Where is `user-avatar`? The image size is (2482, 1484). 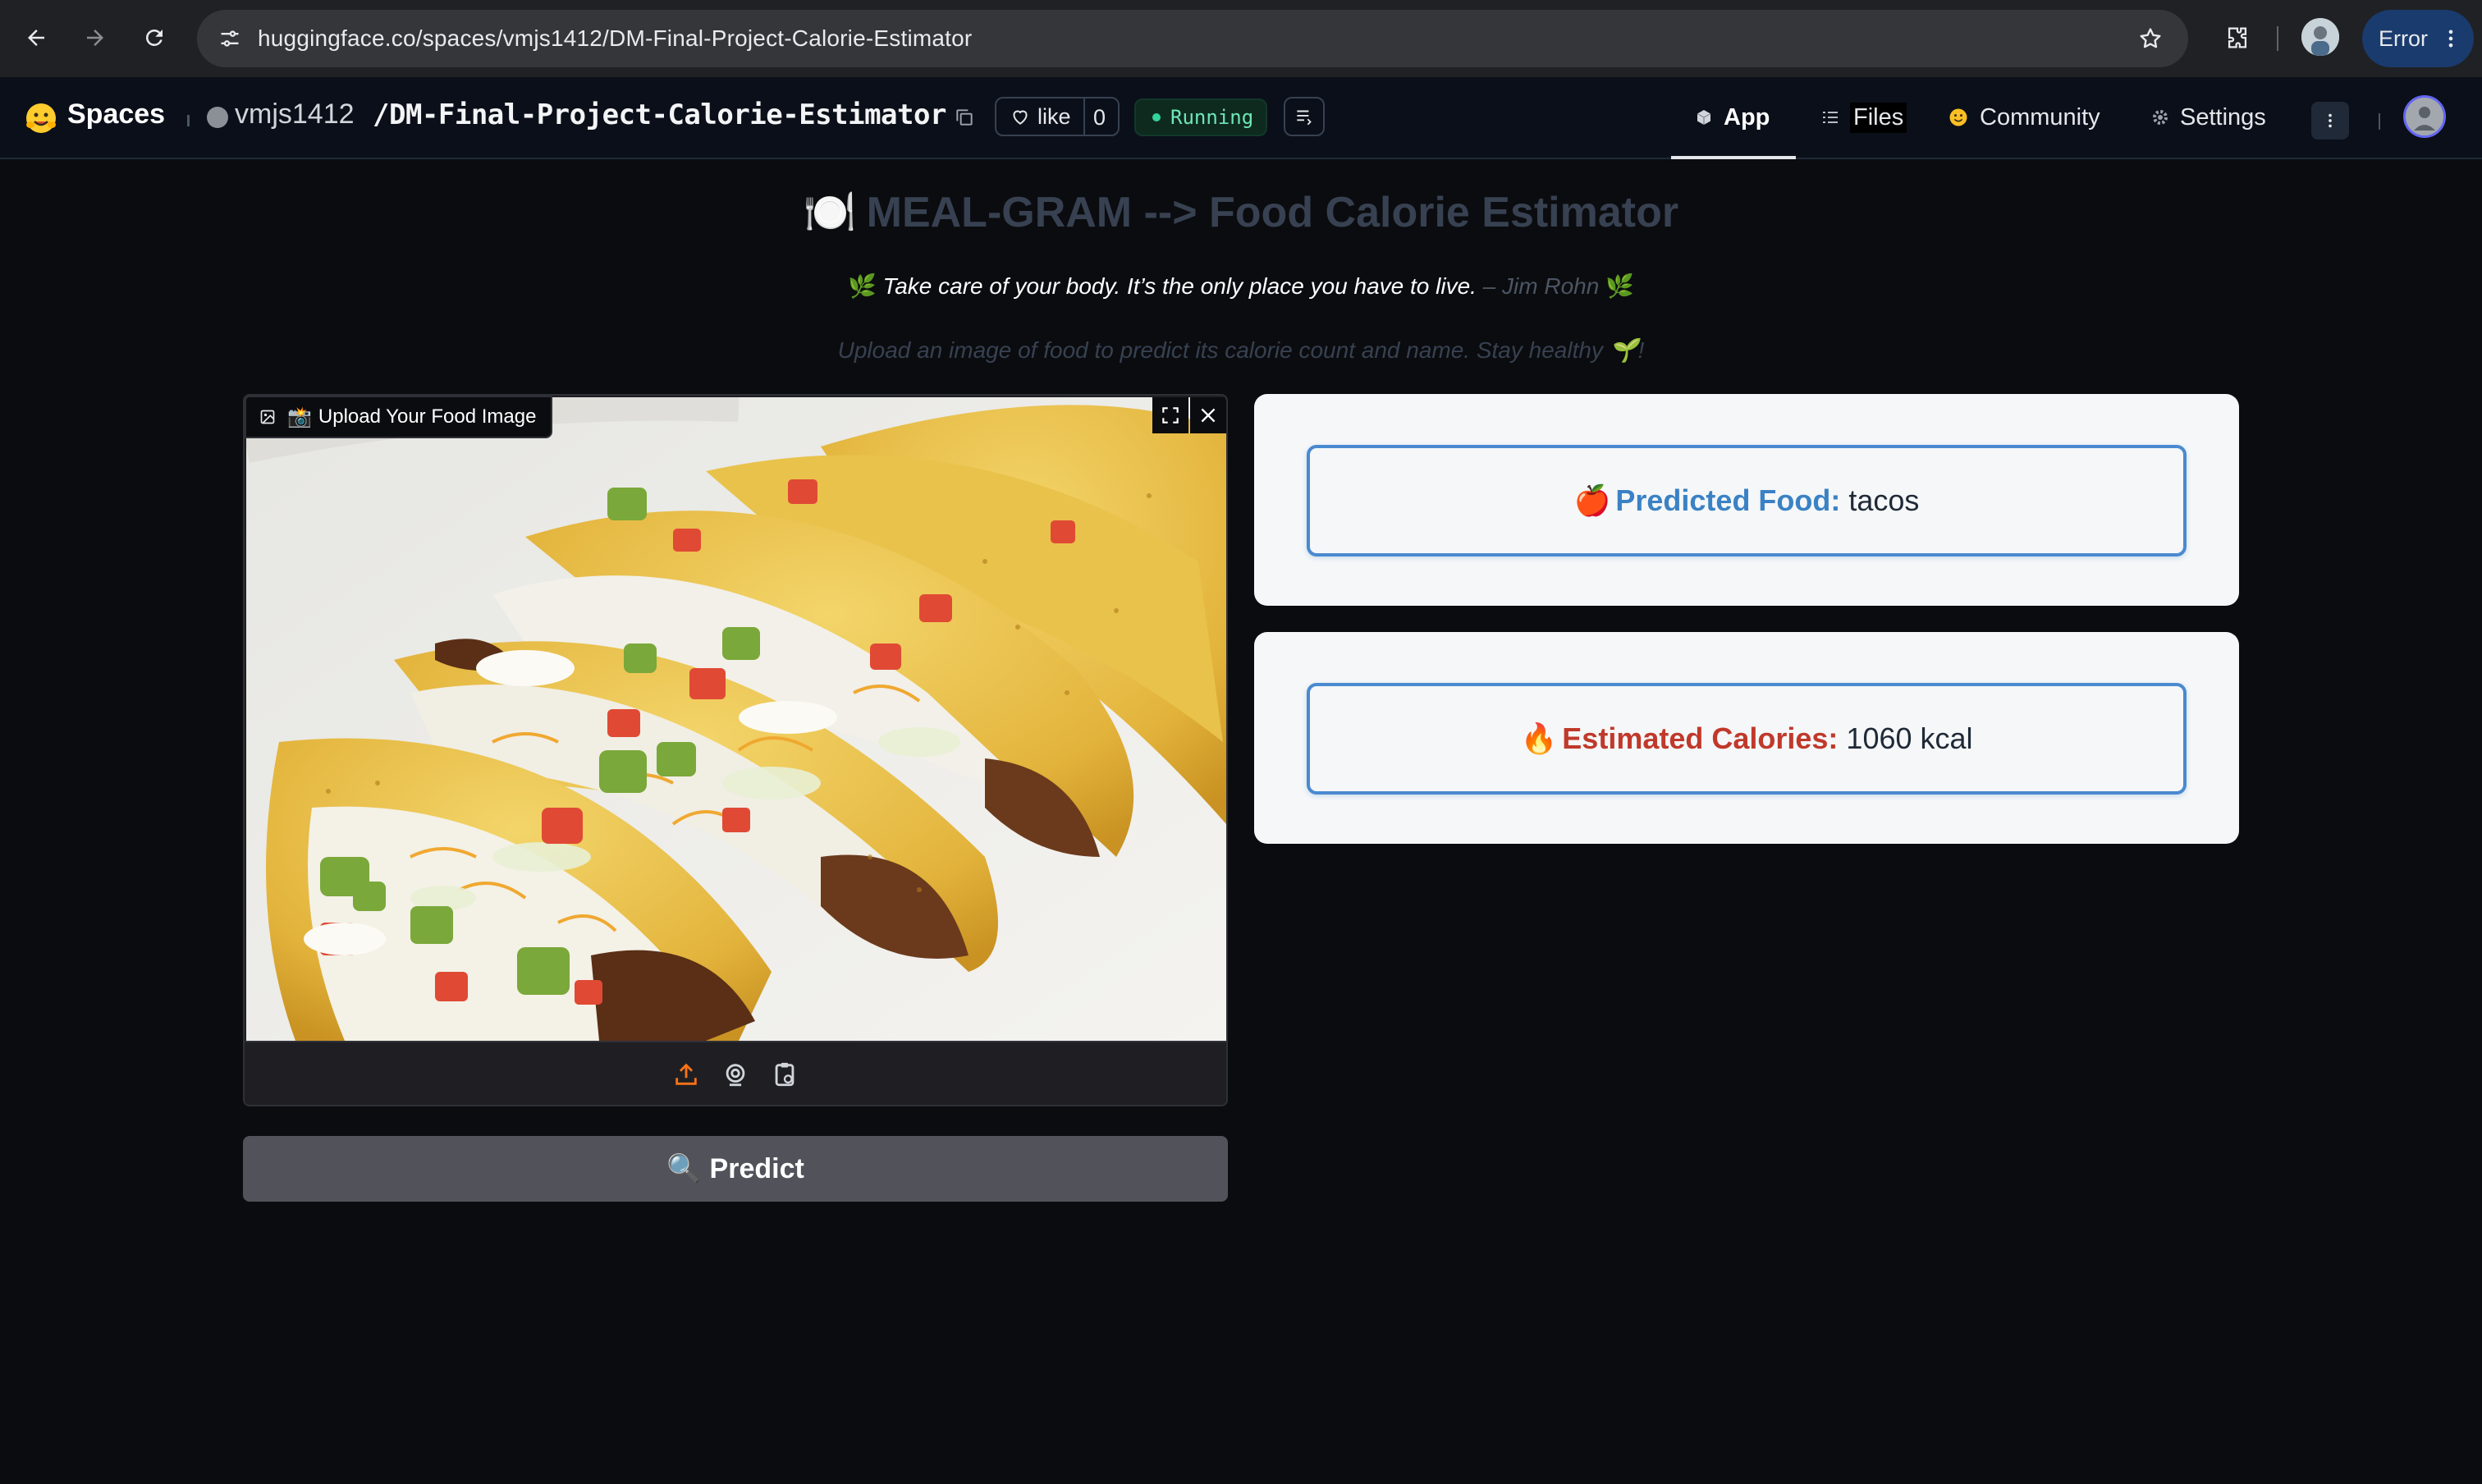 user-avatar is located at coordinates (2424, 116).